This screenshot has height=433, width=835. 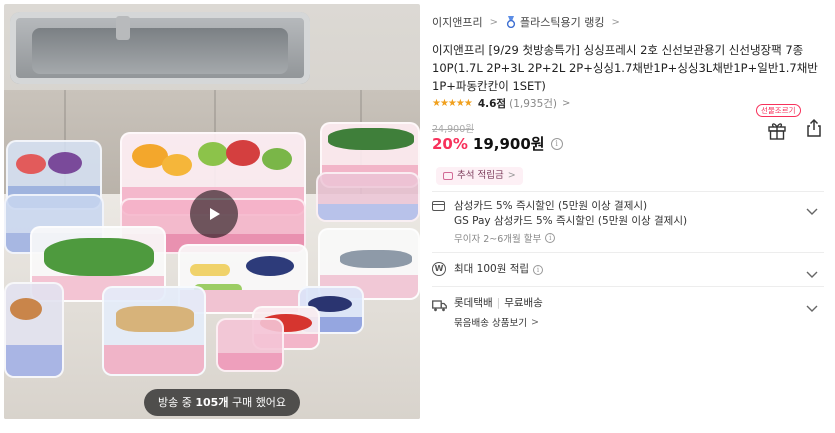 What do you see at coordinates (160, 48) in the screenshot?
I see `sink-scene` at bounding box center [160, 48].